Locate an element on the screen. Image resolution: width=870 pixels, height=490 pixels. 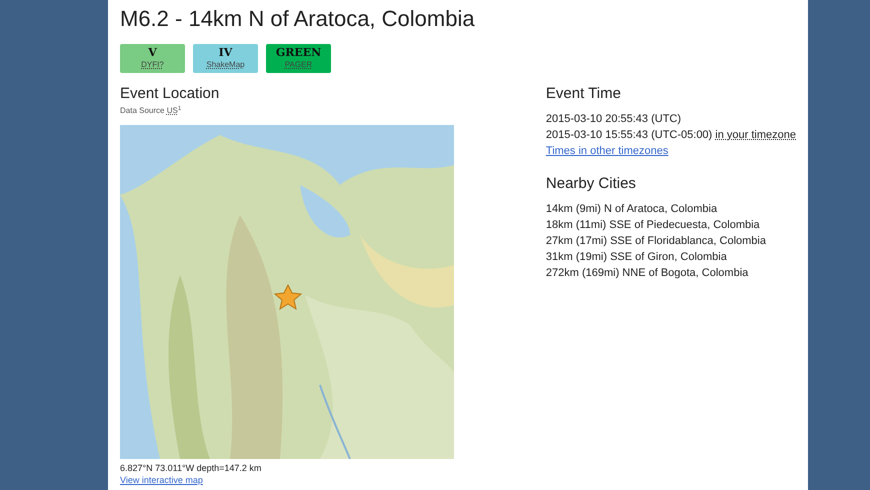
data-source: Data Source US$^{1}$ is located at coordinates (151, 111).